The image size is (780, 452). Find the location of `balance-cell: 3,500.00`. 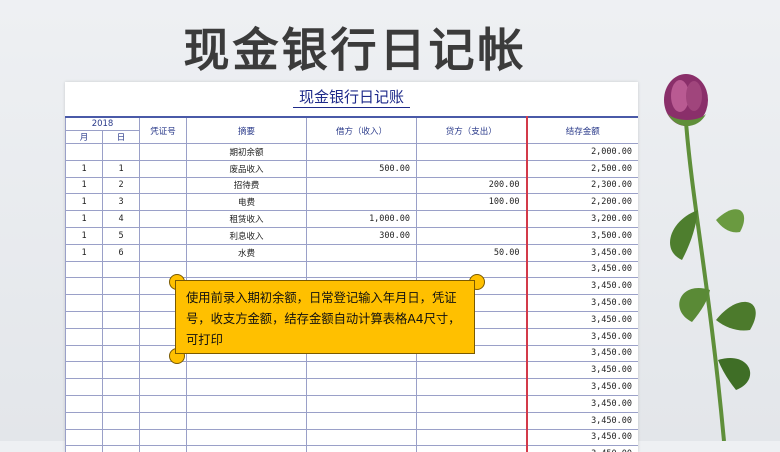

balance-cell: 3,500.00 is located at coordinates (582, 235).